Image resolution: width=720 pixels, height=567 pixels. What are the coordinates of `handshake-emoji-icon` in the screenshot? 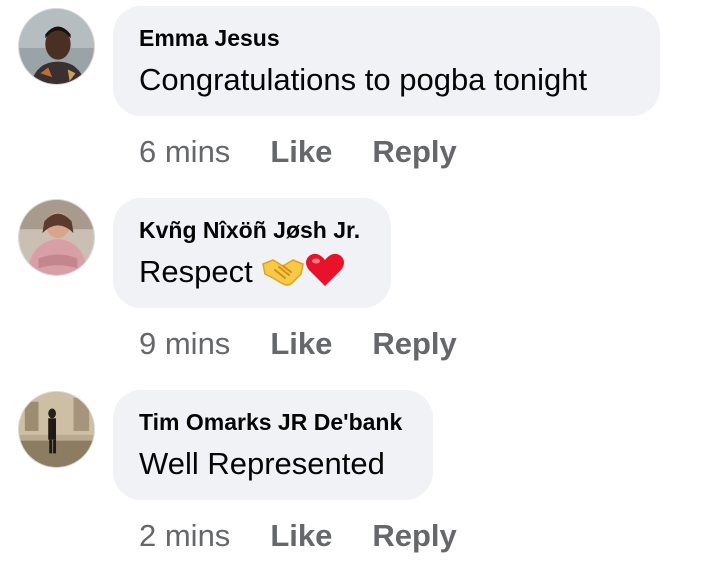 It's located at (283, 276).